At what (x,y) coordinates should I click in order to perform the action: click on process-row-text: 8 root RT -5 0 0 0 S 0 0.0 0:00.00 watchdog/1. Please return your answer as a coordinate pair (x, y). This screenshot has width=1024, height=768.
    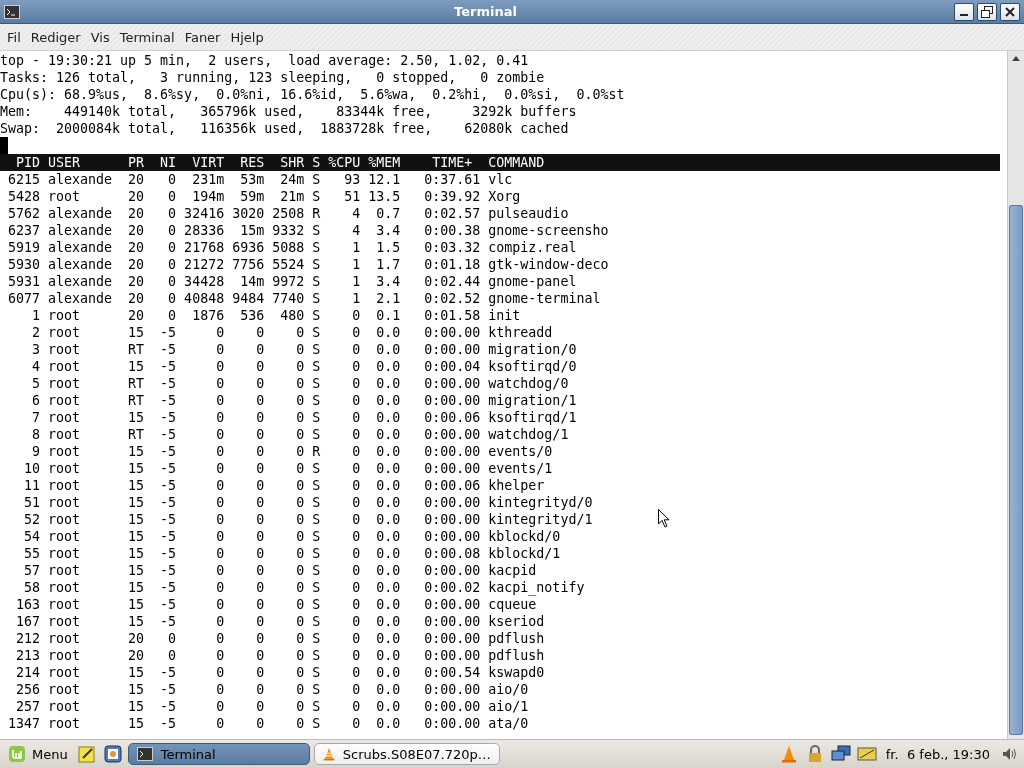
    Looking at the image, I should click on (300, 434).